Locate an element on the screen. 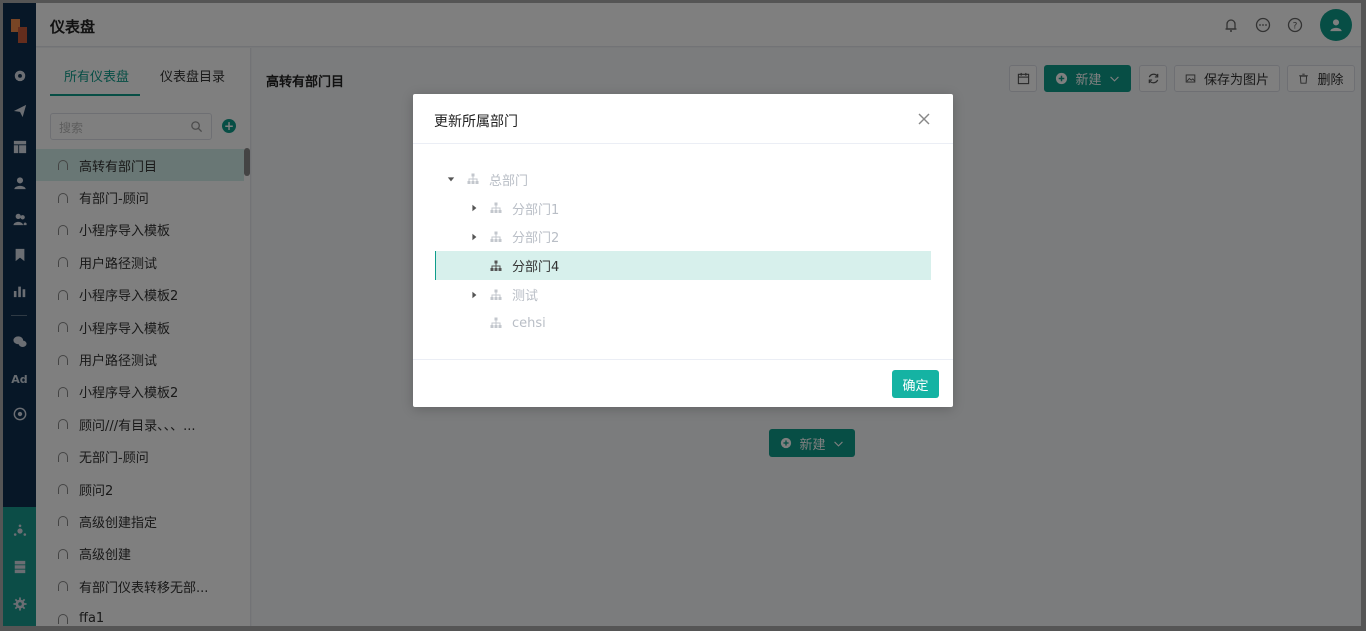  dialog-footer is located at coordinates (683, 383).